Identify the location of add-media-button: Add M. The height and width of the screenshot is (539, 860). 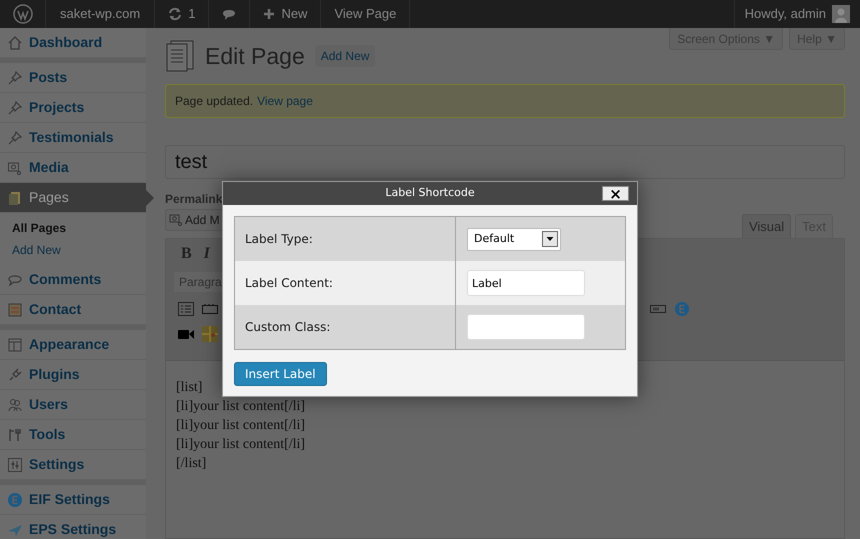
(194, 220).